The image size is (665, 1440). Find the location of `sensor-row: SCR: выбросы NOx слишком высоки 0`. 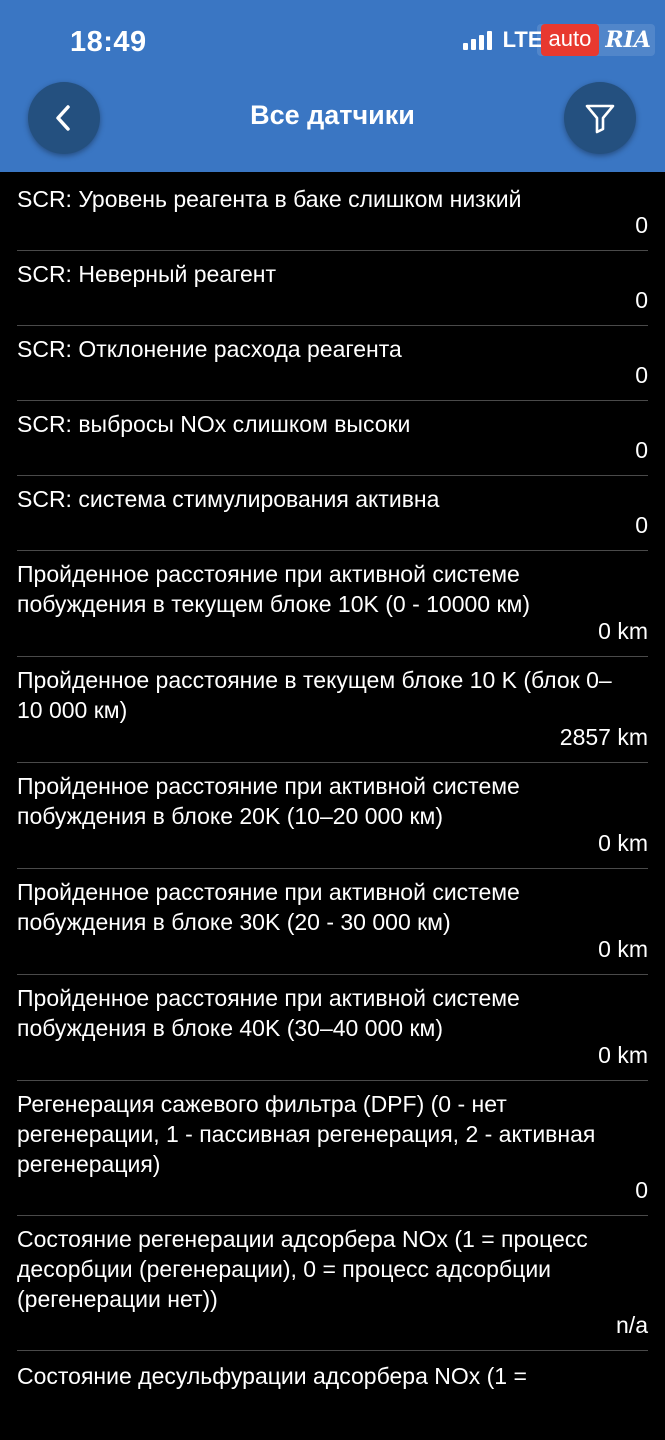

sensor-row: SCR: выбросы NOx слишком высоки 0 is located at coordinates (332, 438).